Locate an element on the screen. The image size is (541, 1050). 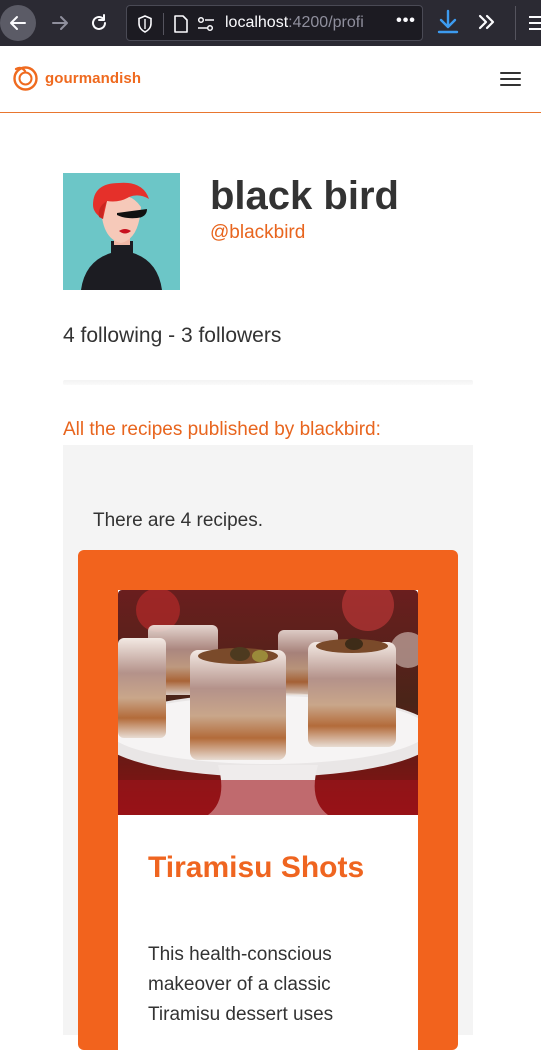
brand-logo: gourmandish is located at coordinates (76, 78).